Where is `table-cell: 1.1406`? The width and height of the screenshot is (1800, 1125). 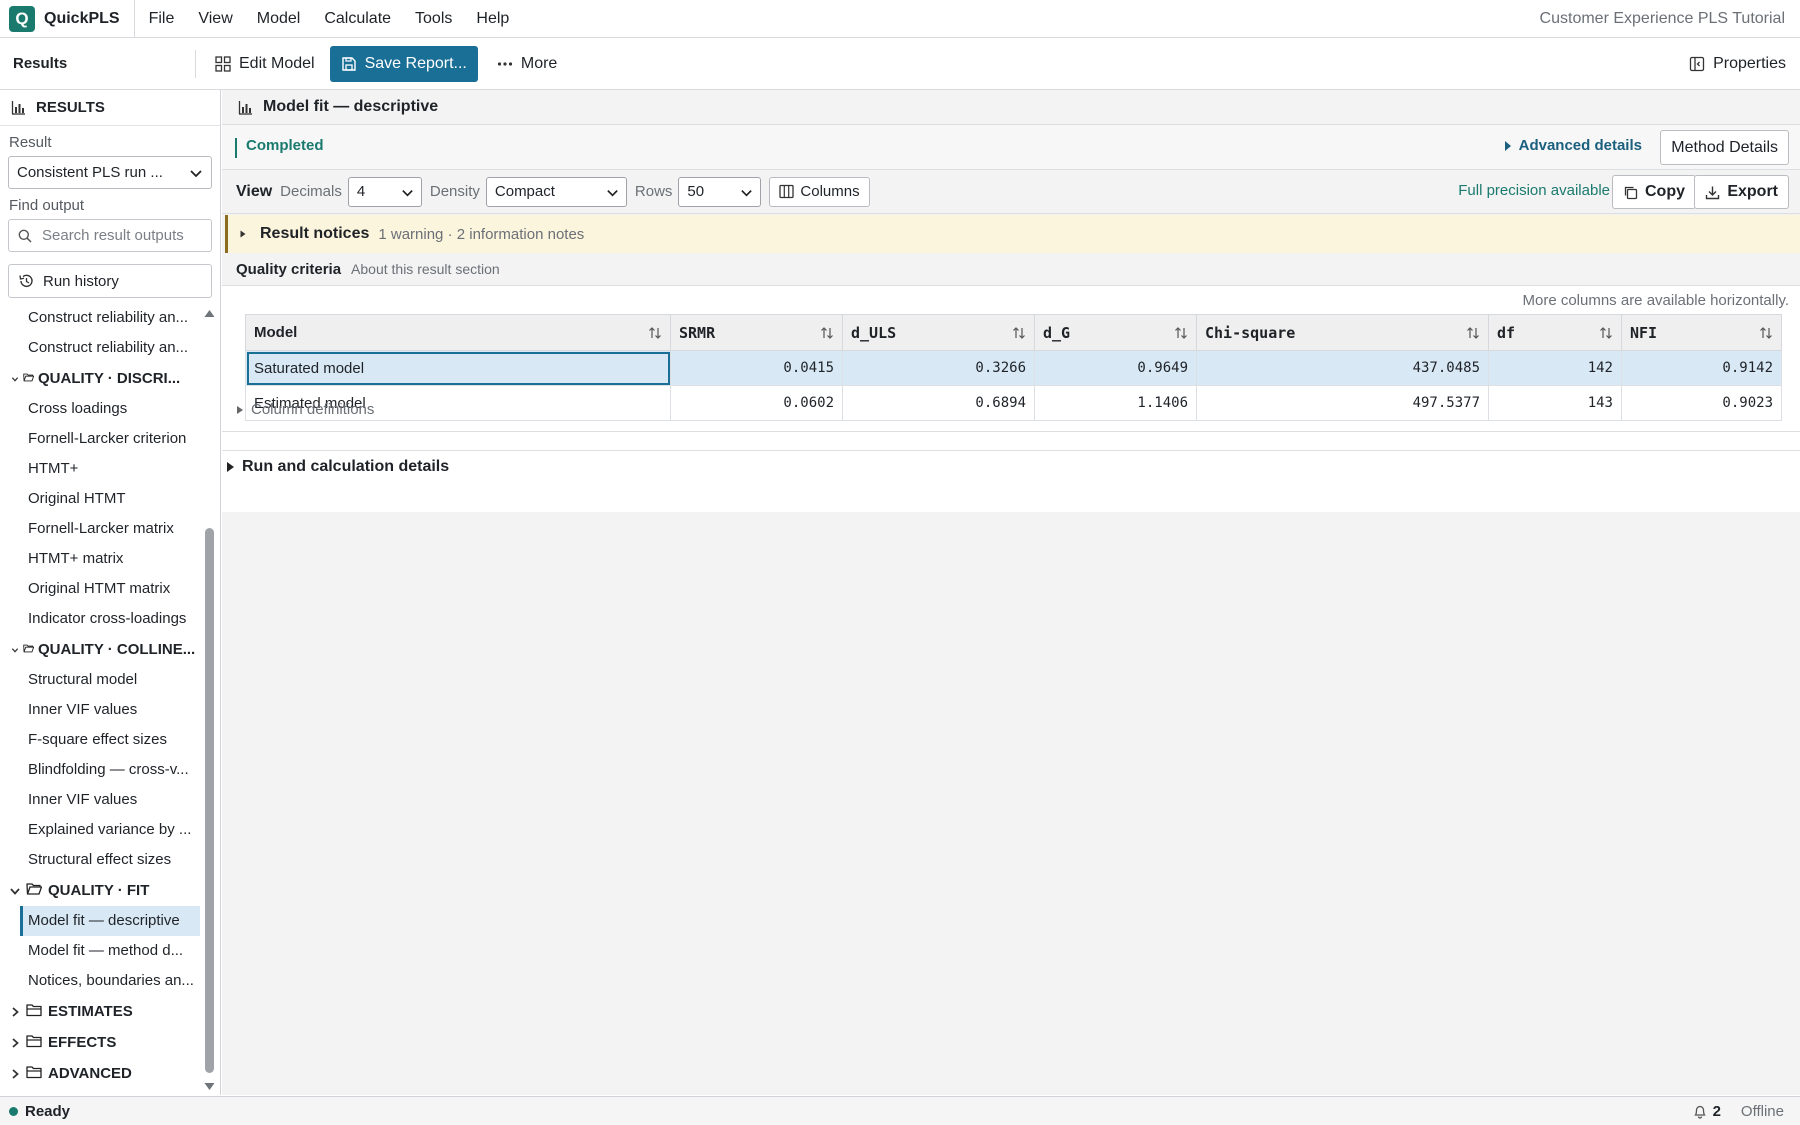 table-cell: 1.1406 is located at coordinates (1115, 403).